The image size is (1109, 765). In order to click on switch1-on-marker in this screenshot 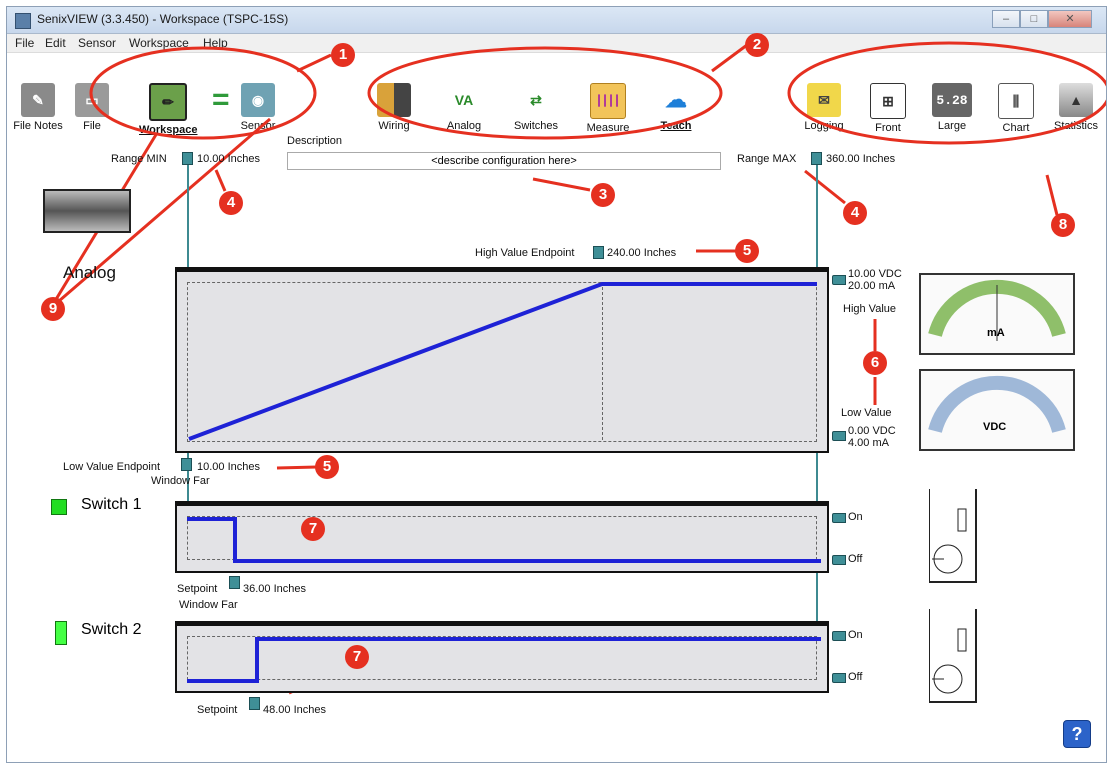, I will do `click(839, 518)`.